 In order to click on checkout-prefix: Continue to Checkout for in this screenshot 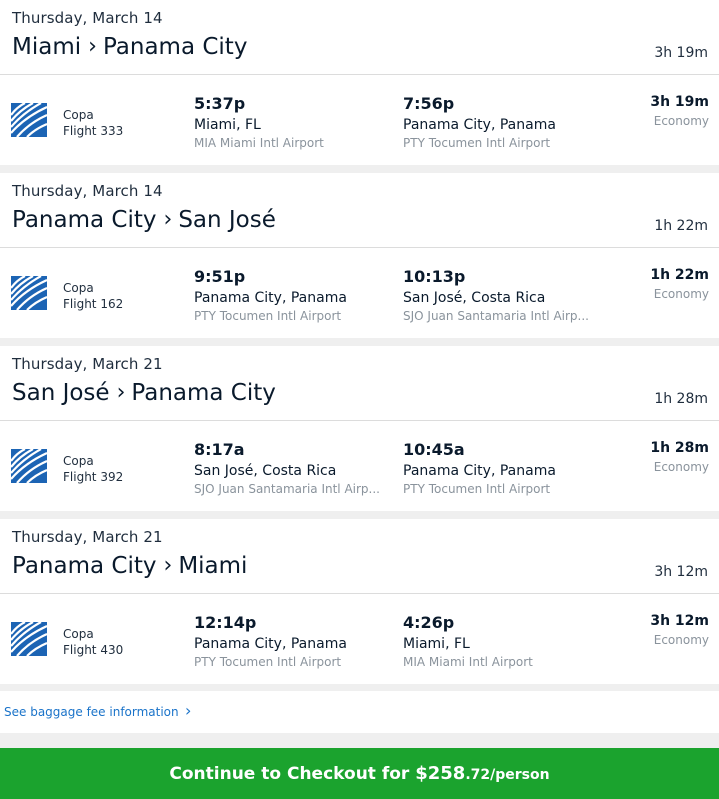, I will do `click(292, 774)`.